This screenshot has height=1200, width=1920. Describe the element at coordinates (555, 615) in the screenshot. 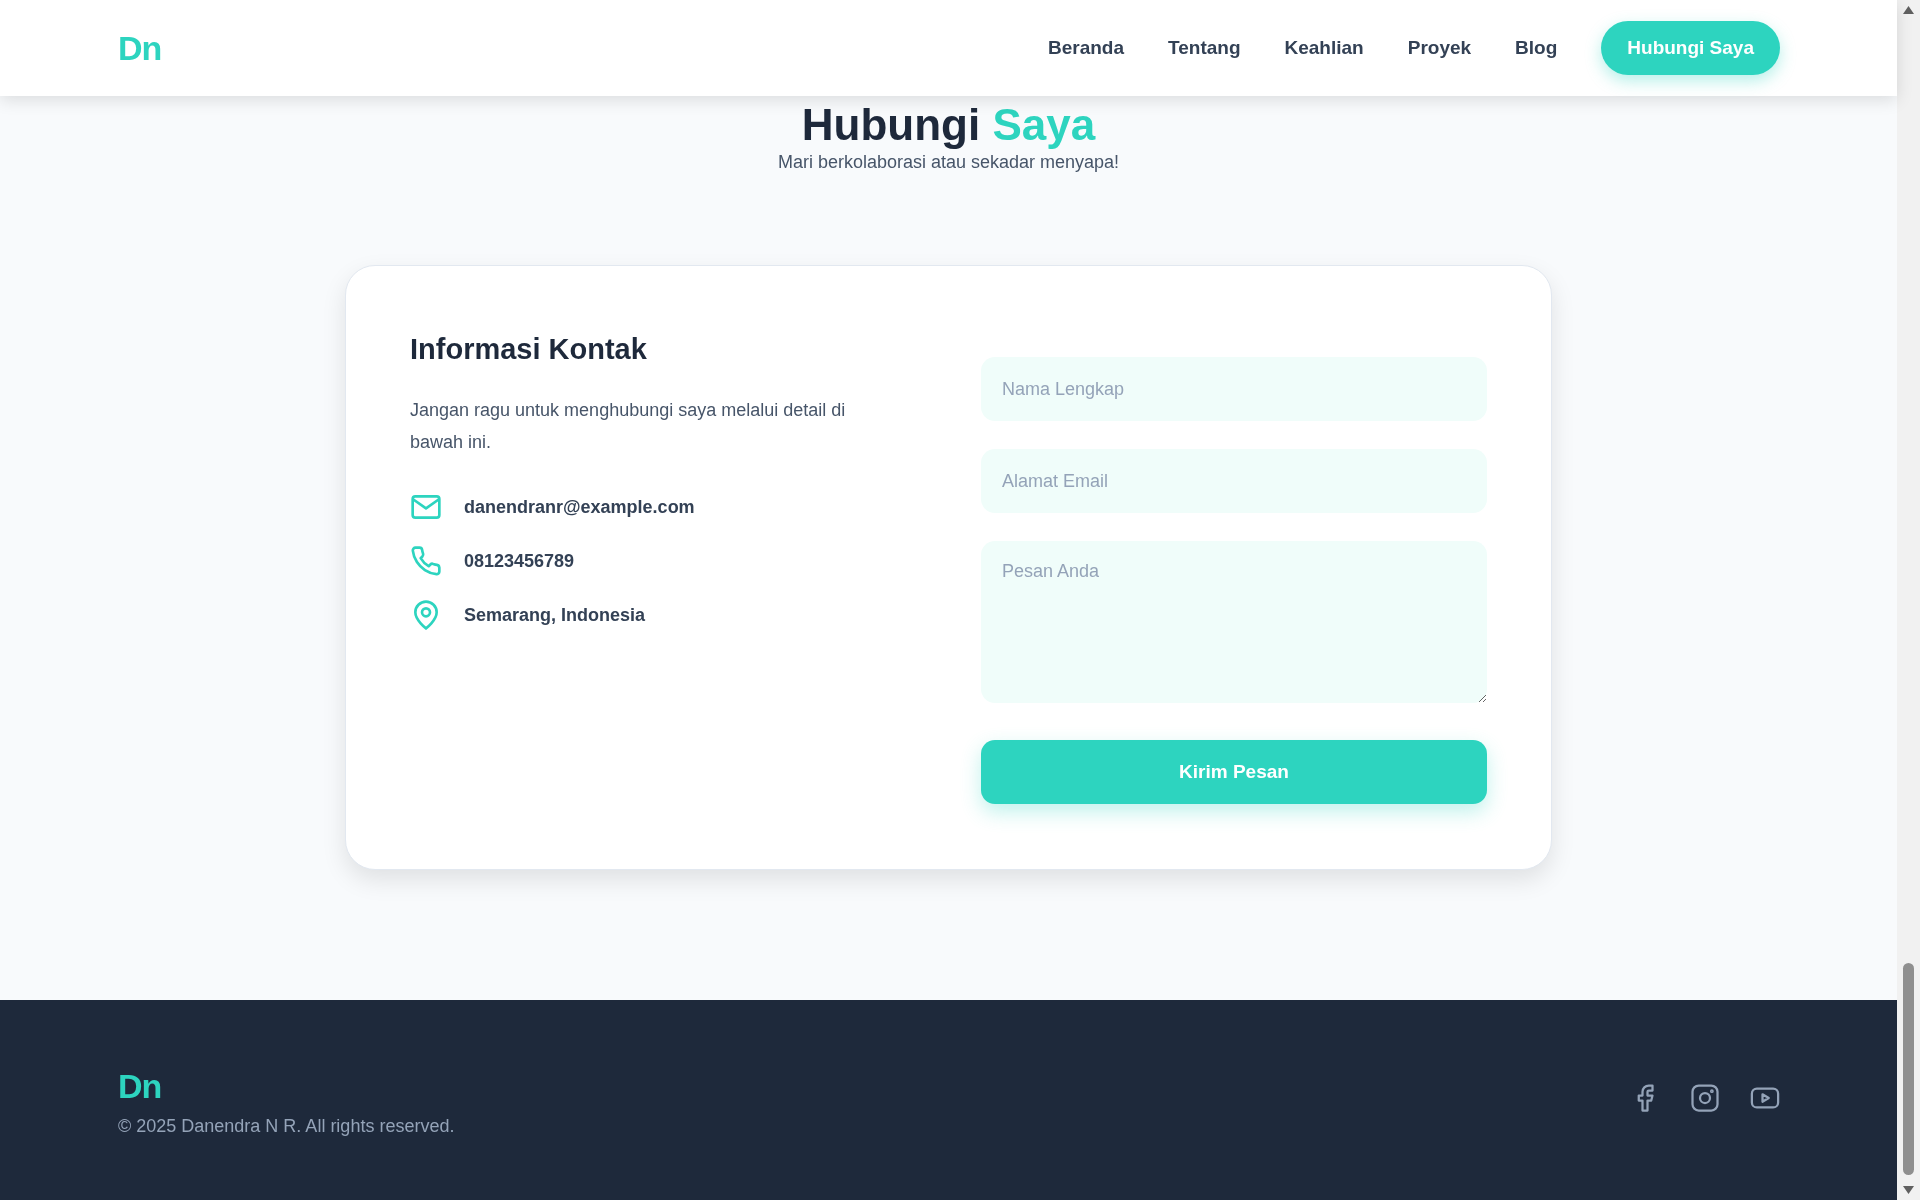

I see `contact-detail: Semarang, Indonesia` at that location.